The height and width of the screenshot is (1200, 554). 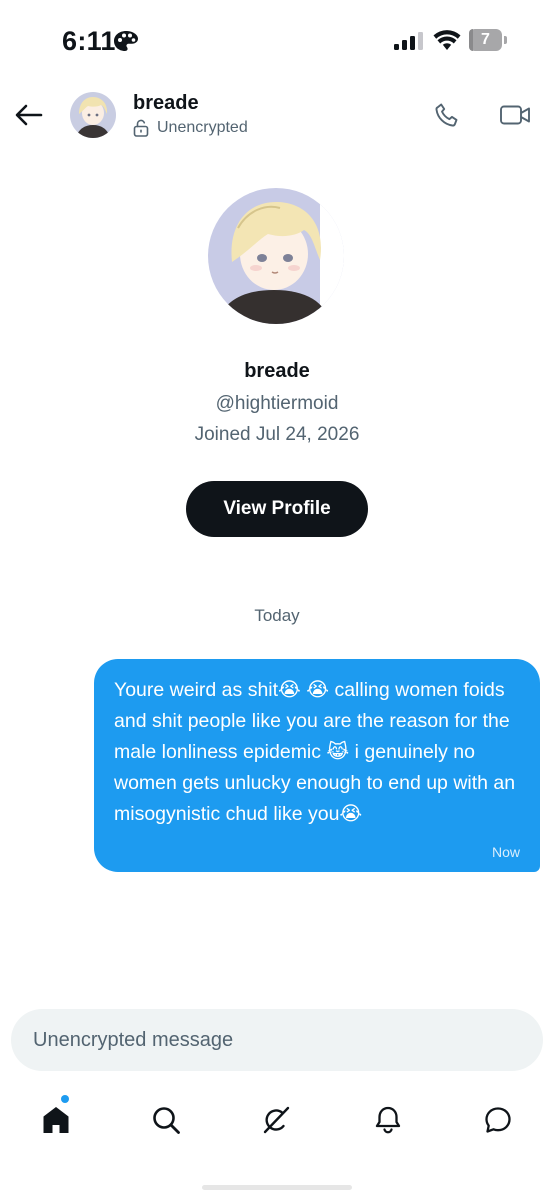 What do you see at coordinates (65, 1099) in the screenshot?
I see `home-notification-dot` at bounding box center [65, 1099].